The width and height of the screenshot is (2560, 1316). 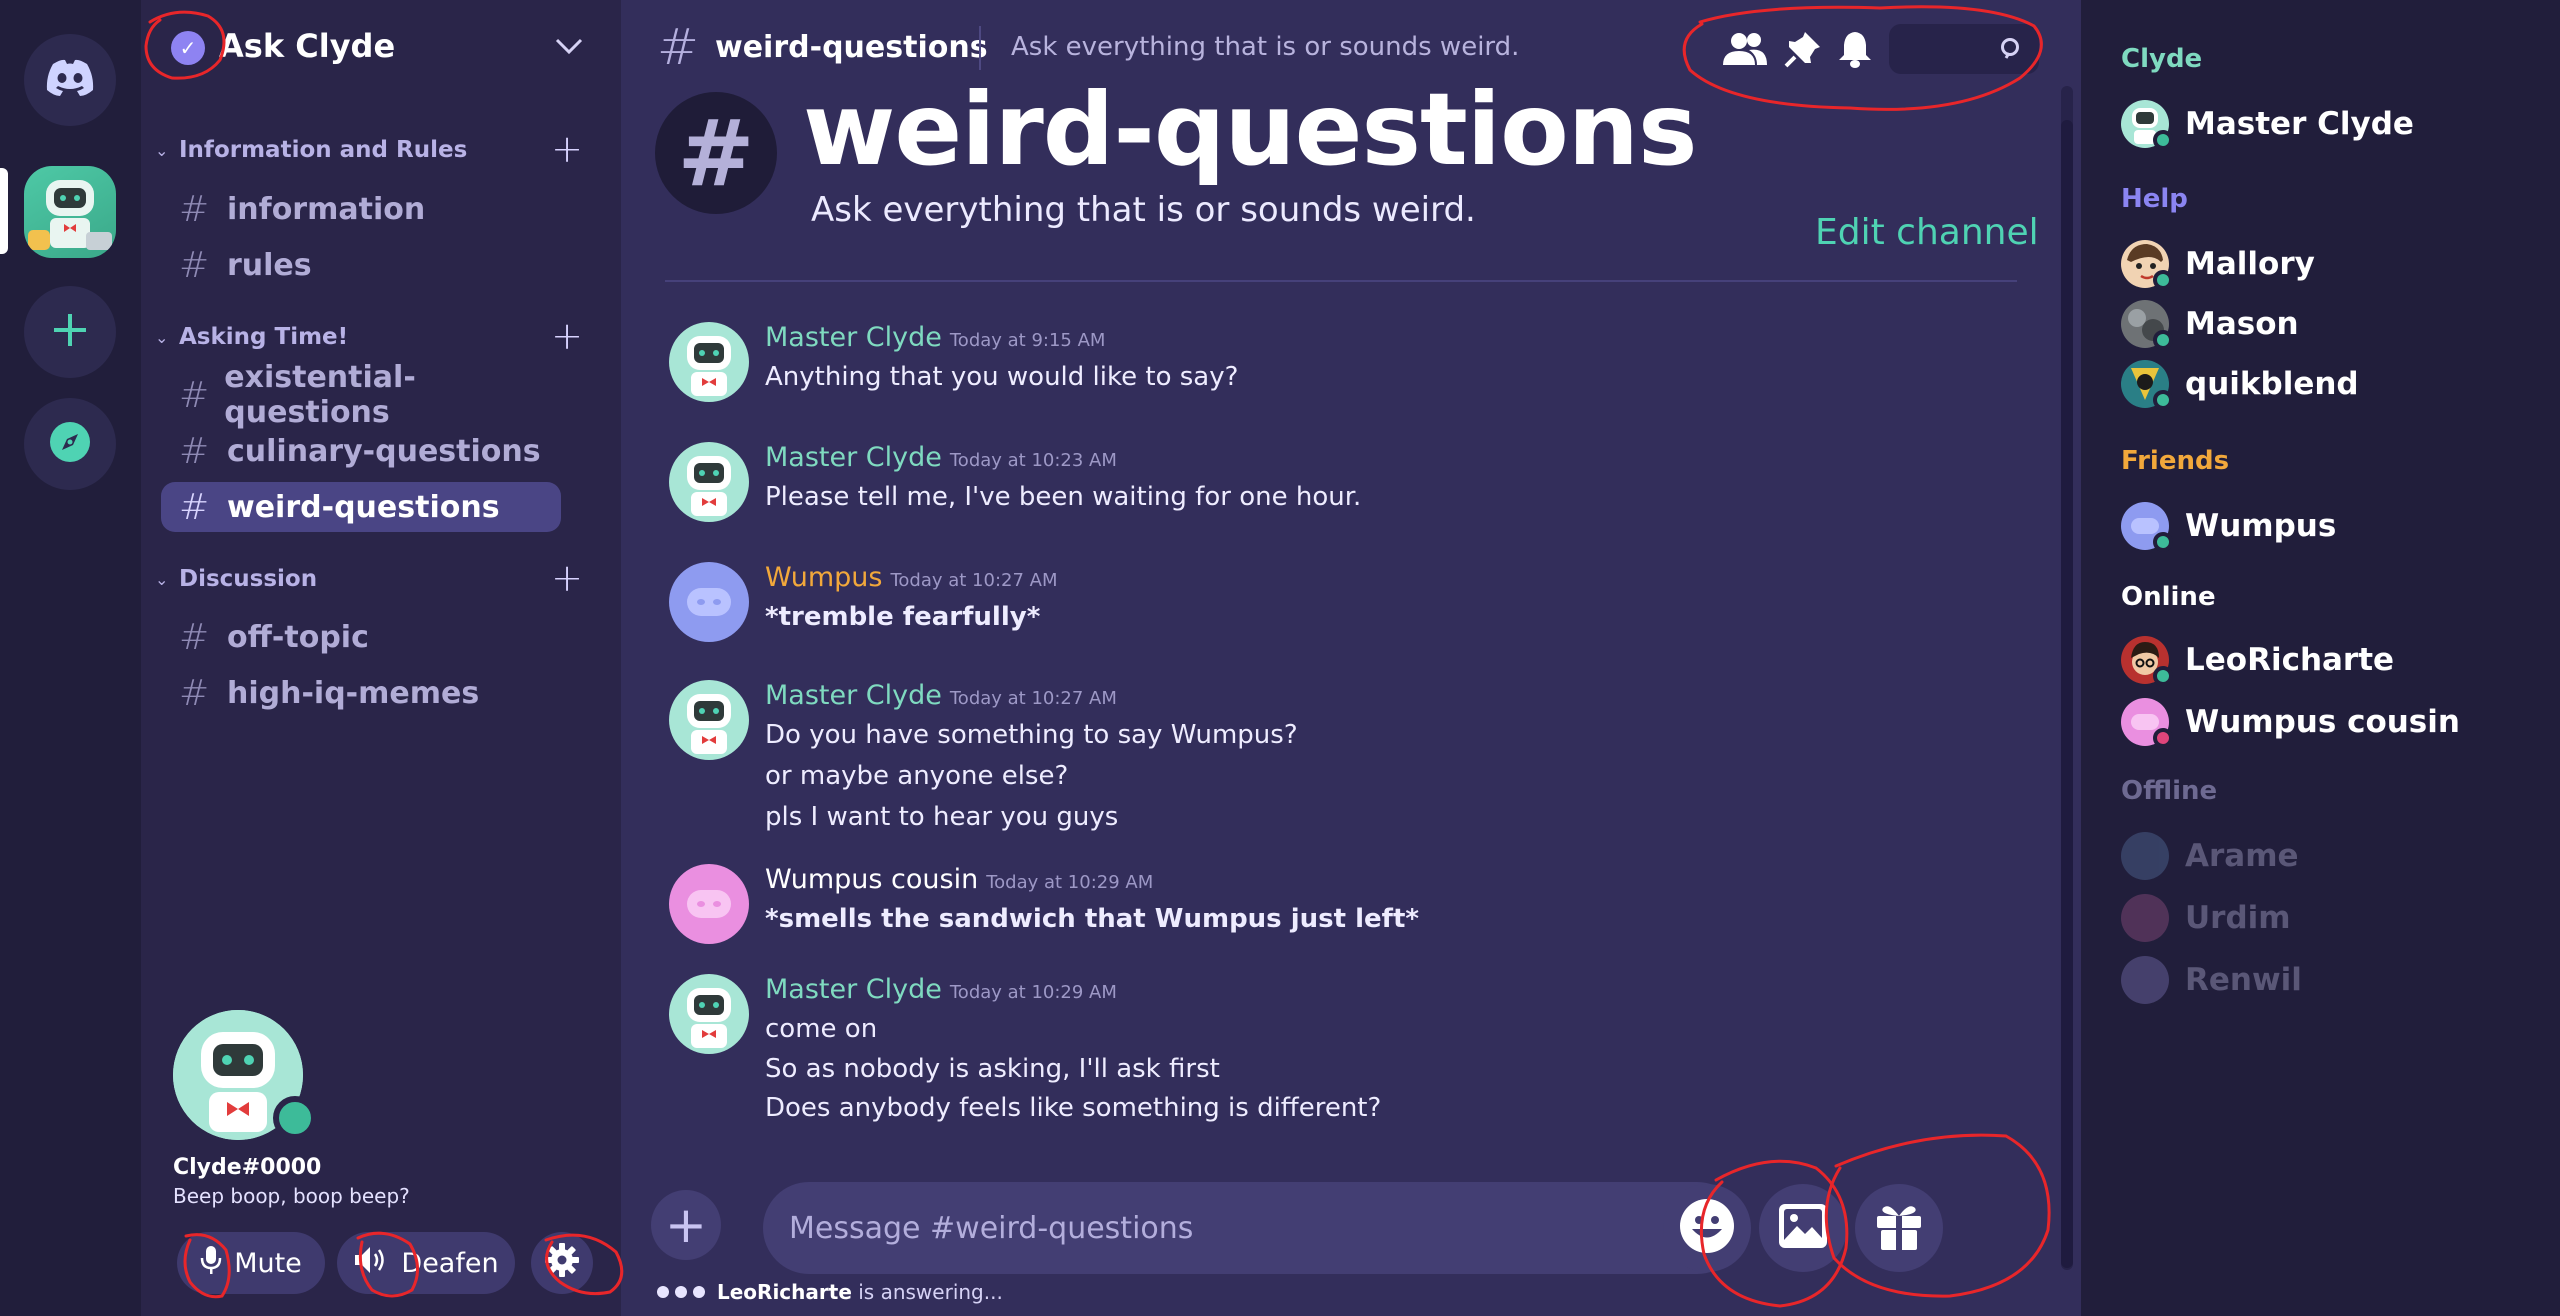 I want to click on message-timestamp: Today at 10:27 AM, so click(x=1033, y=698).